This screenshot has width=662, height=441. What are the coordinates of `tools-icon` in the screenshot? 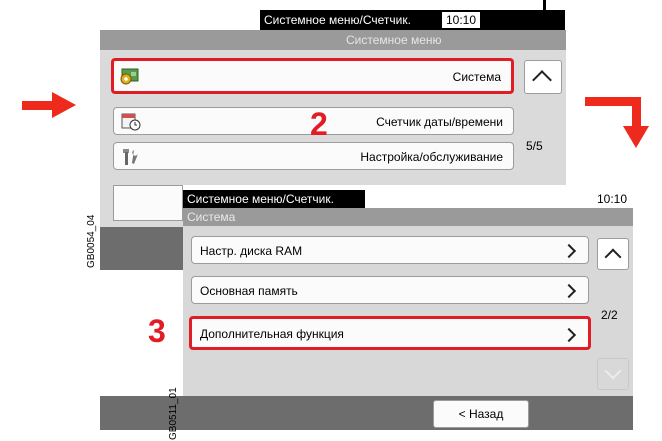 It's located at (130, 157).